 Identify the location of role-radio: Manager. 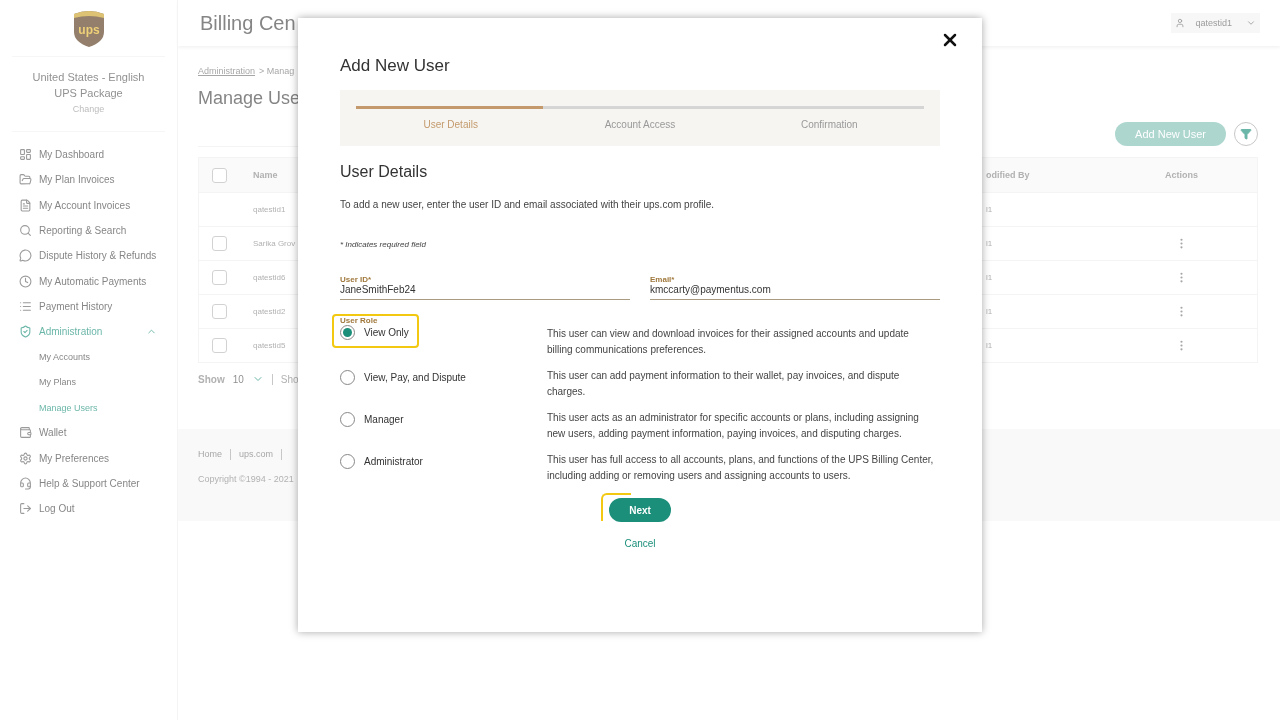
(373, 422).